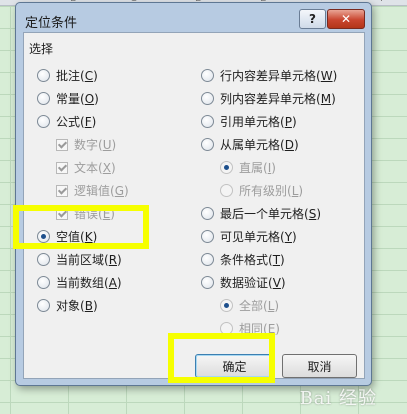 The width and height of the screenshot is (407, 414). Describe the element at coordinates (67, 305) in the screenshot. I see `option-objects: 对象(B)` at that location.